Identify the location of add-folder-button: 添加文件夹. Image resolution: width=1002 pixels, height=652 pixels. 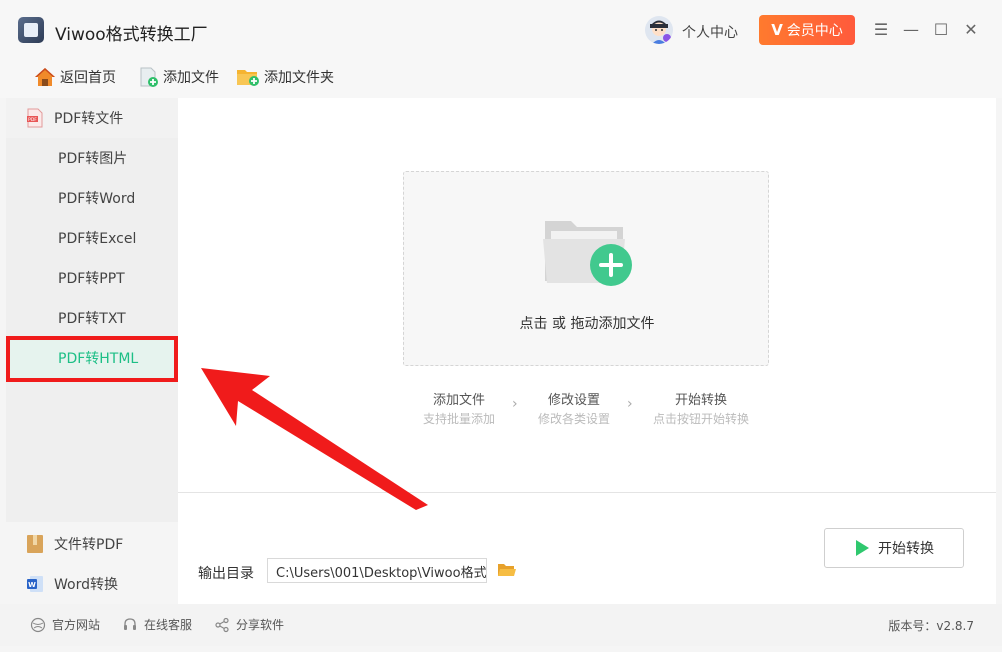
(285, 77).